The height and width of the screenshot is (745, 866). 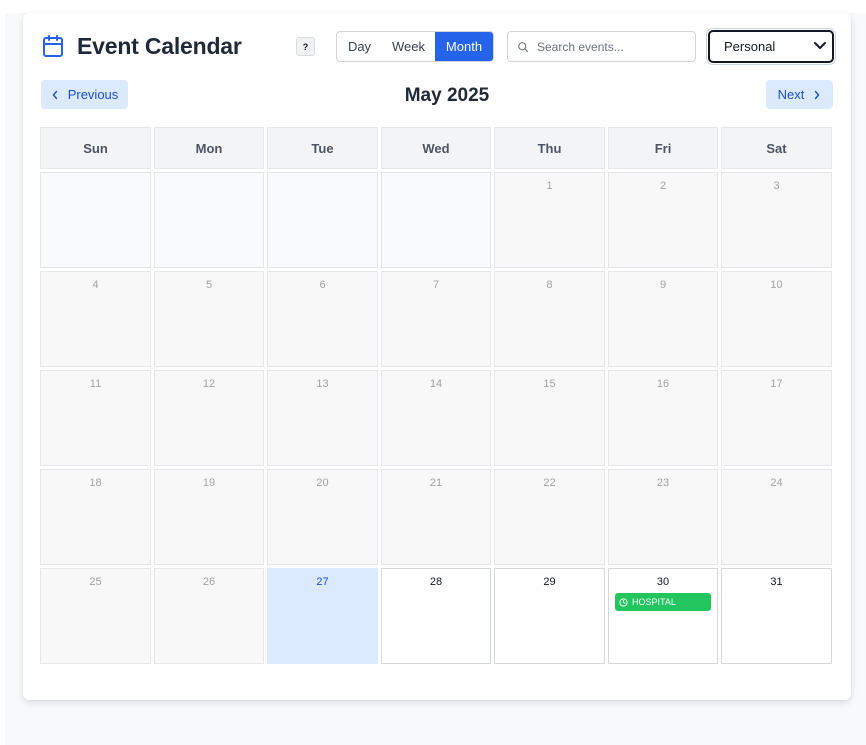 What do you see at coordinates (663, 582) in the screenshot?
I see `day-number: 30` at bounding box center [663, 582].